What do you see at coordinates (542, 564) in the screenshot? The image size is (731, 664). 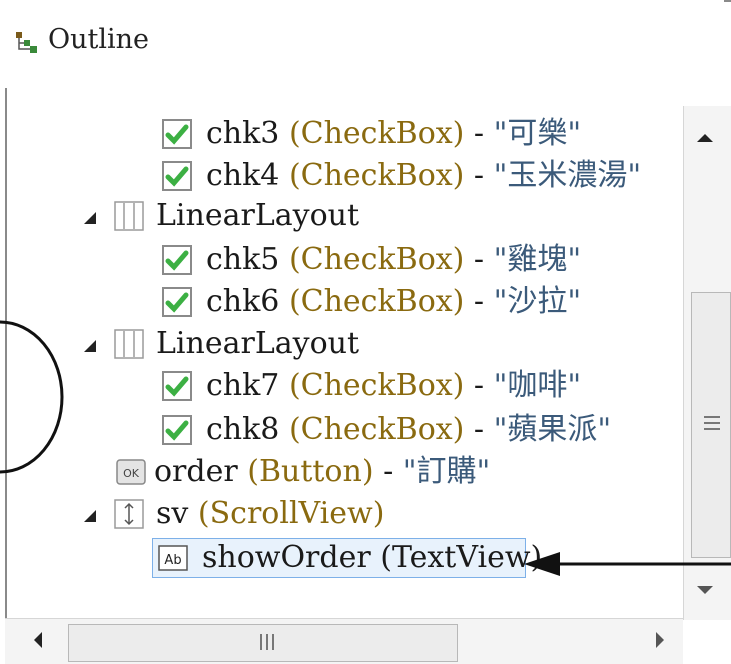 I see `callout-arrowhead` at bounding box center [542, 564].